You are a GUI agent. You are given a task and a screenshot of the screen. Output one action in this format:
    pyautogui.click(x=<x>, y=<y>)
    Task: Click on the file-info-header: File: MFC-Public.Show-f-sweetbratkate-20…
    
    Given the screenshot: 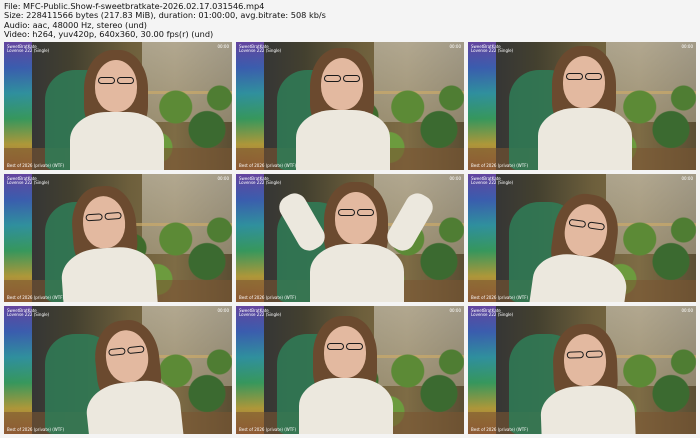 What is the action you would take?
    pyautogui.click(x=349, y=20)
    